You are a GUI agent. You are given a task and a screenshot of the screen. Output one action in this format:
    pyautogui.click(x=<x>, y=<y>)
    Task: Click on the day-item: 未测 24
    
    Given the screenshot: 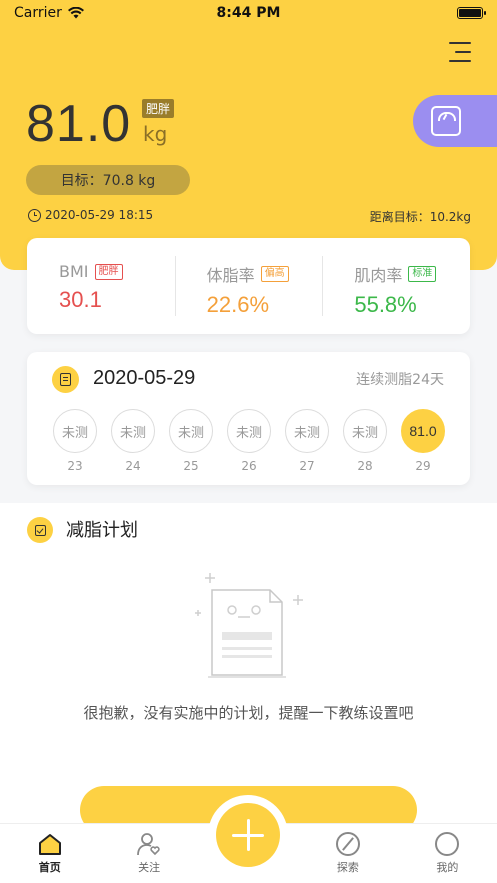 What is the action you would take?
    pyautogui.click(x=133, y=441)
    